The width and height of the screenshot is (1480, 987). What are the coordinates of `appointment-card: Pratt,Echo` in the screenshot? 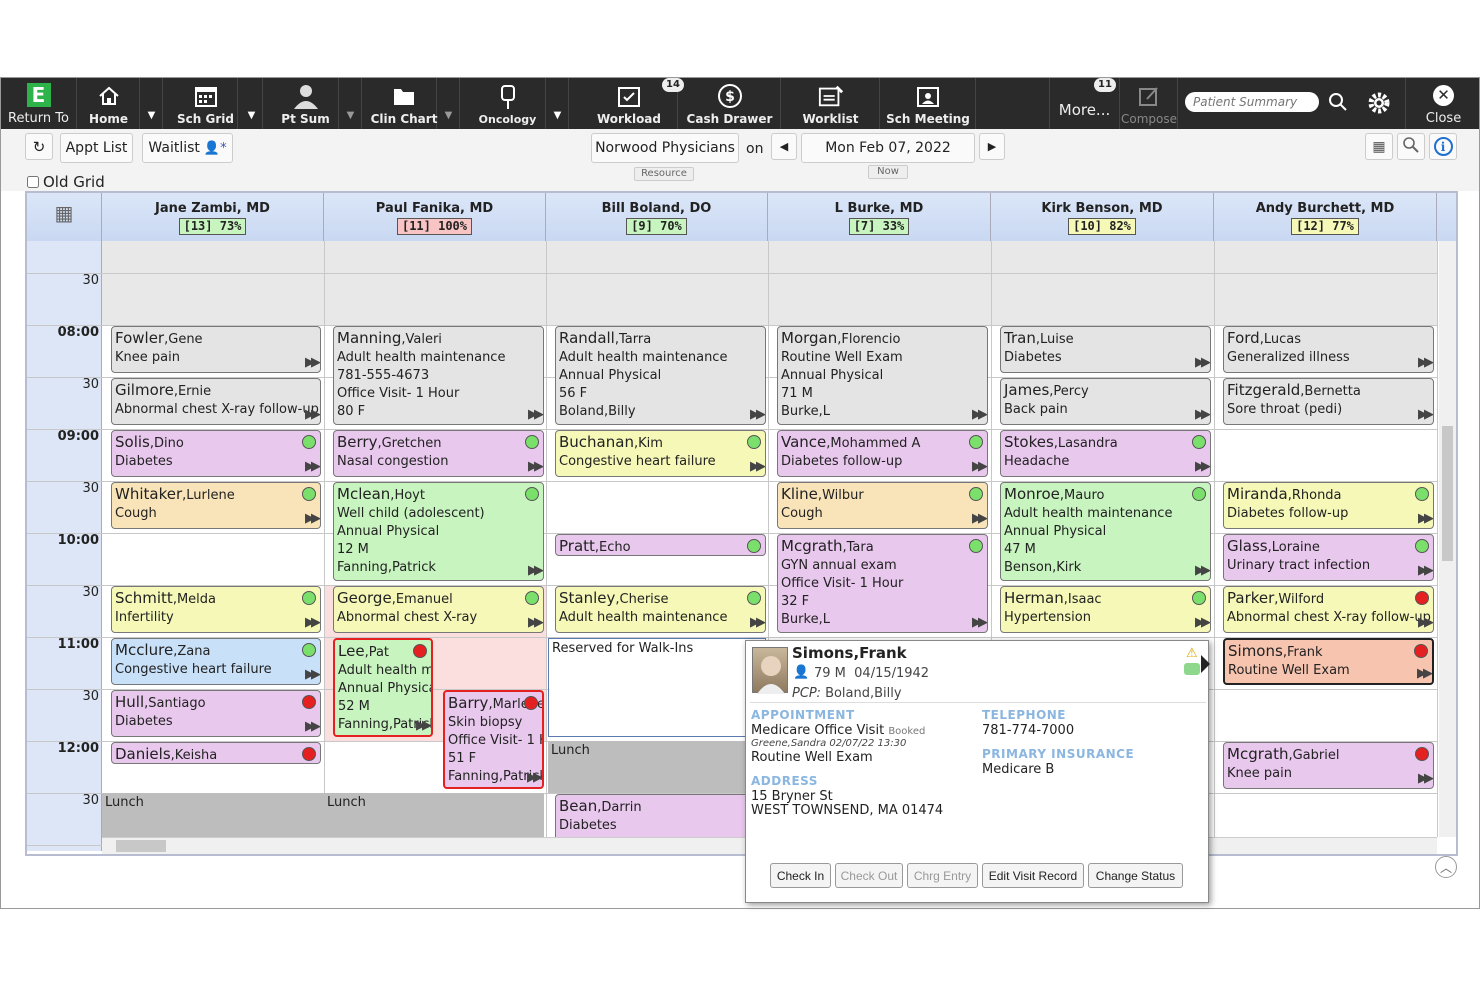 It's located at (660, 545).